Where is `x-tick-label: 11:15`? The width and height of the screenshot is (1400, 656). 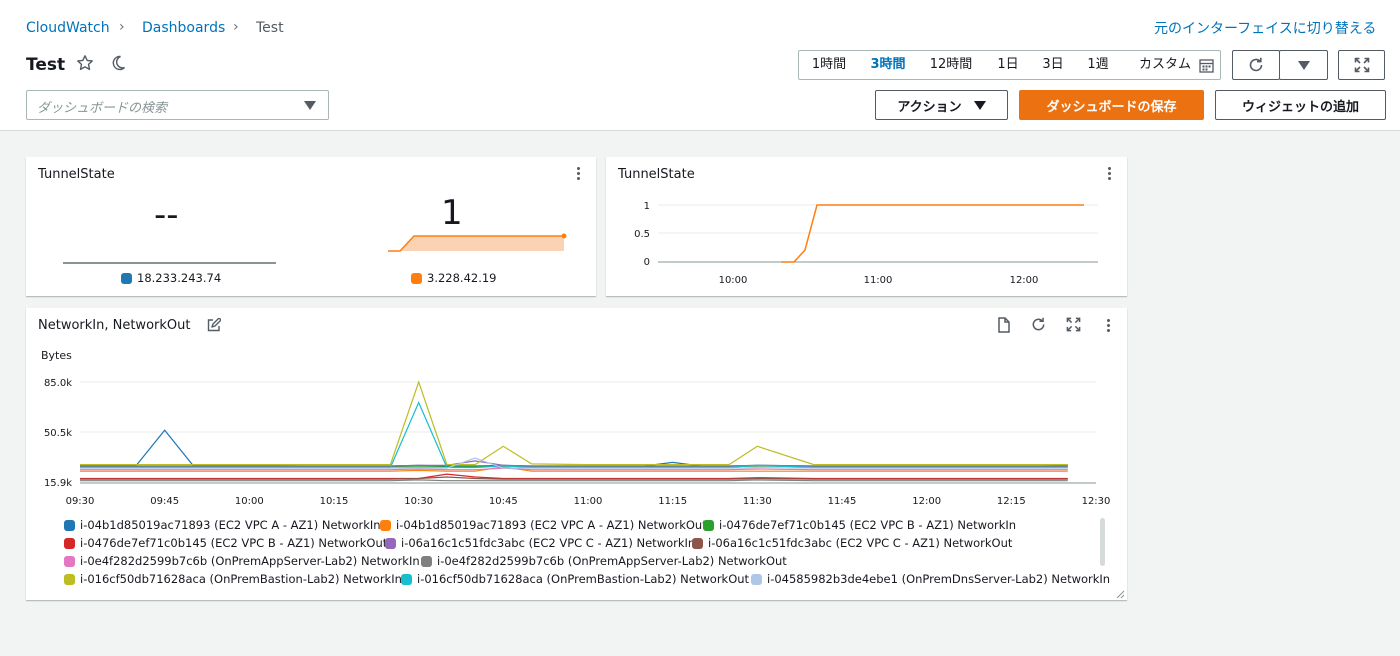
x-tick-label: 11:15 is located at coordinates (672, 501).